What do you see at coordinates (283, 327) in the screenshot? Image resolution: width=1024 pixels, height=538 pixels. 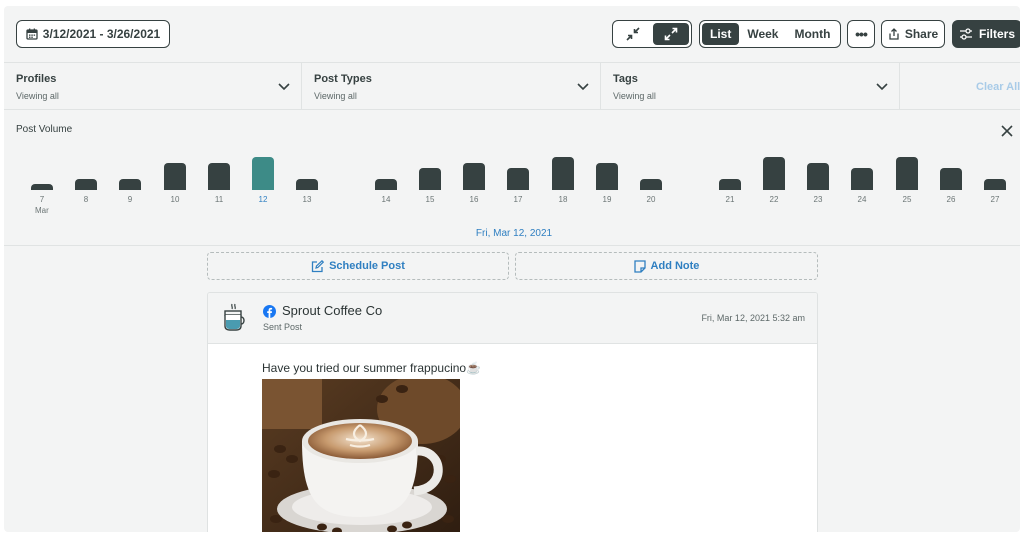 I see `post-status: Sent Post` at bounding box center [283, 327].